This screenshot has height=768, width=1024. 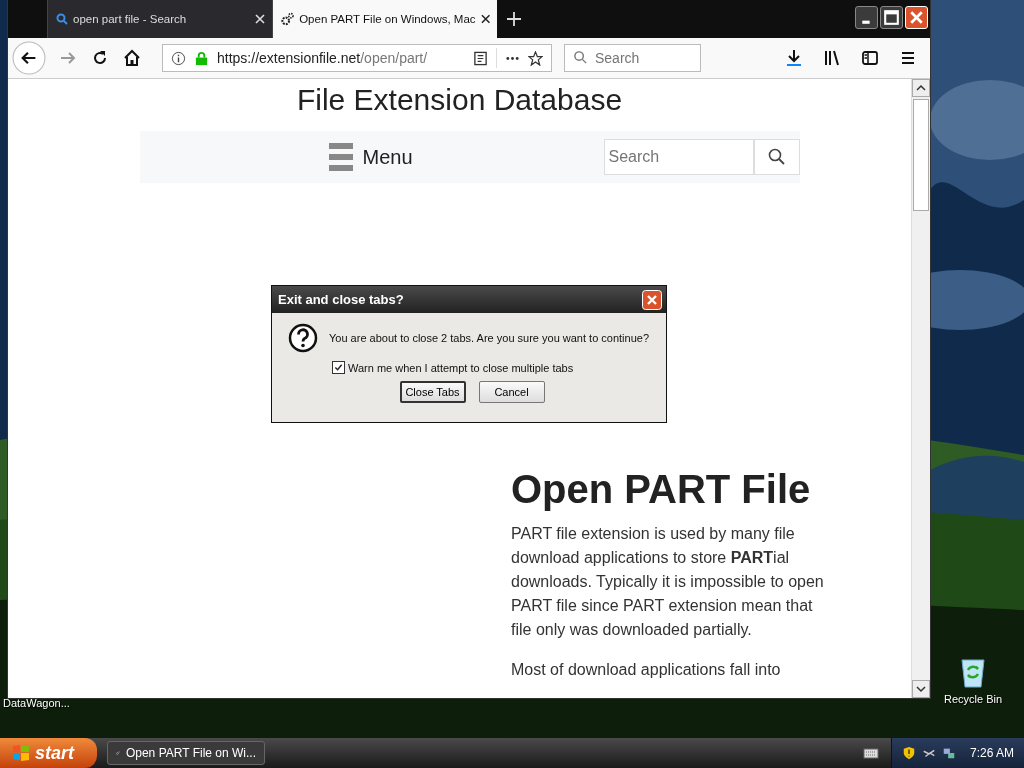 What do you see at coordinates (511, 392) in the screenshot?
I see `dialog-button: Cancel` at bounding box center [511, 392].